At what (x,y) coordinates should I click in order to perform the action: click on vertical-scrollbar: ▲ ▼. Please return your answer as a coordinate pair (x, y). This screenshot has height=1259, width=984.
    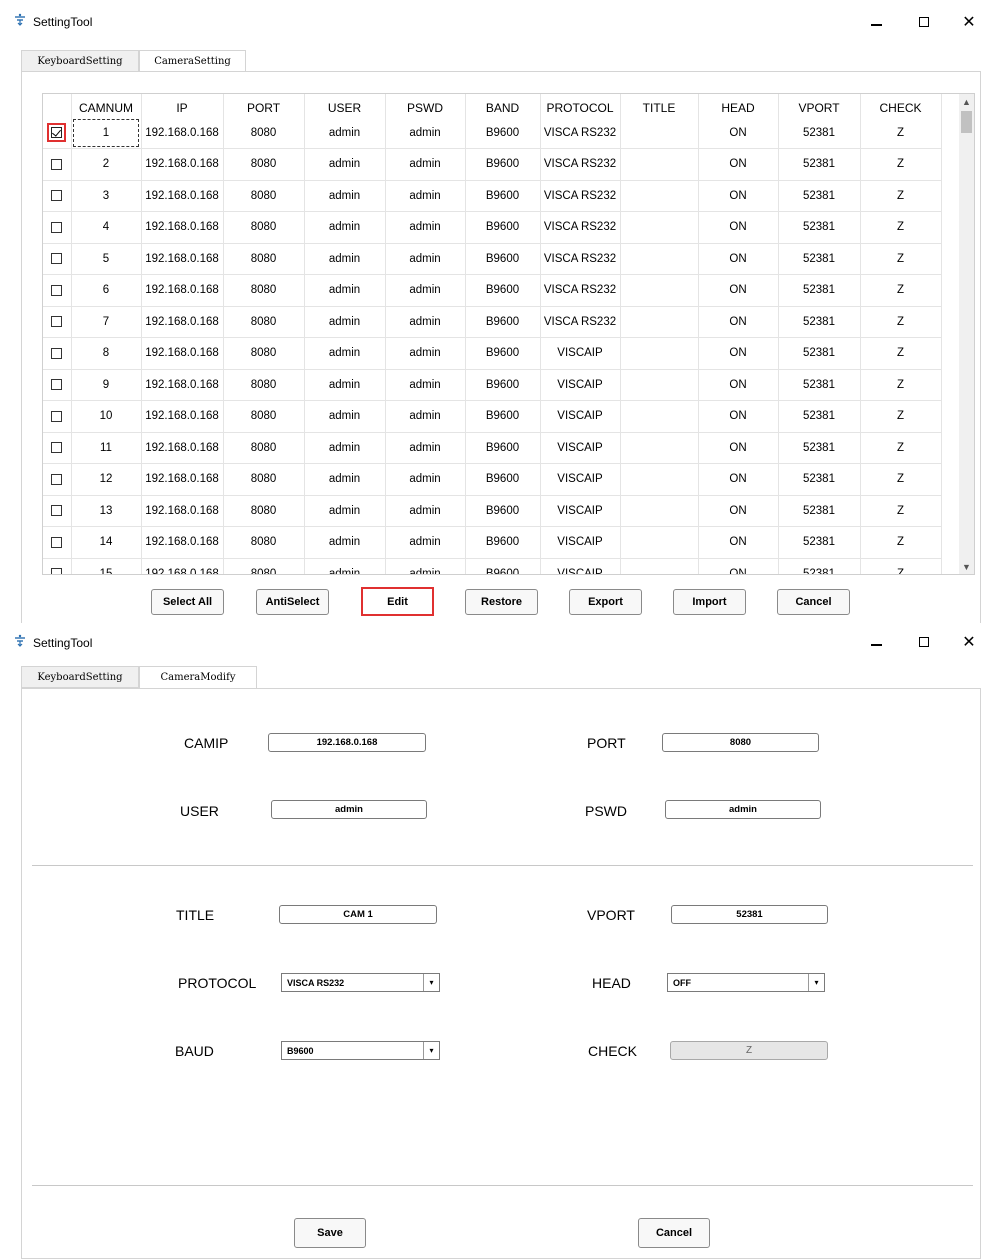
    Looking at the image, I should click on (966, 334).